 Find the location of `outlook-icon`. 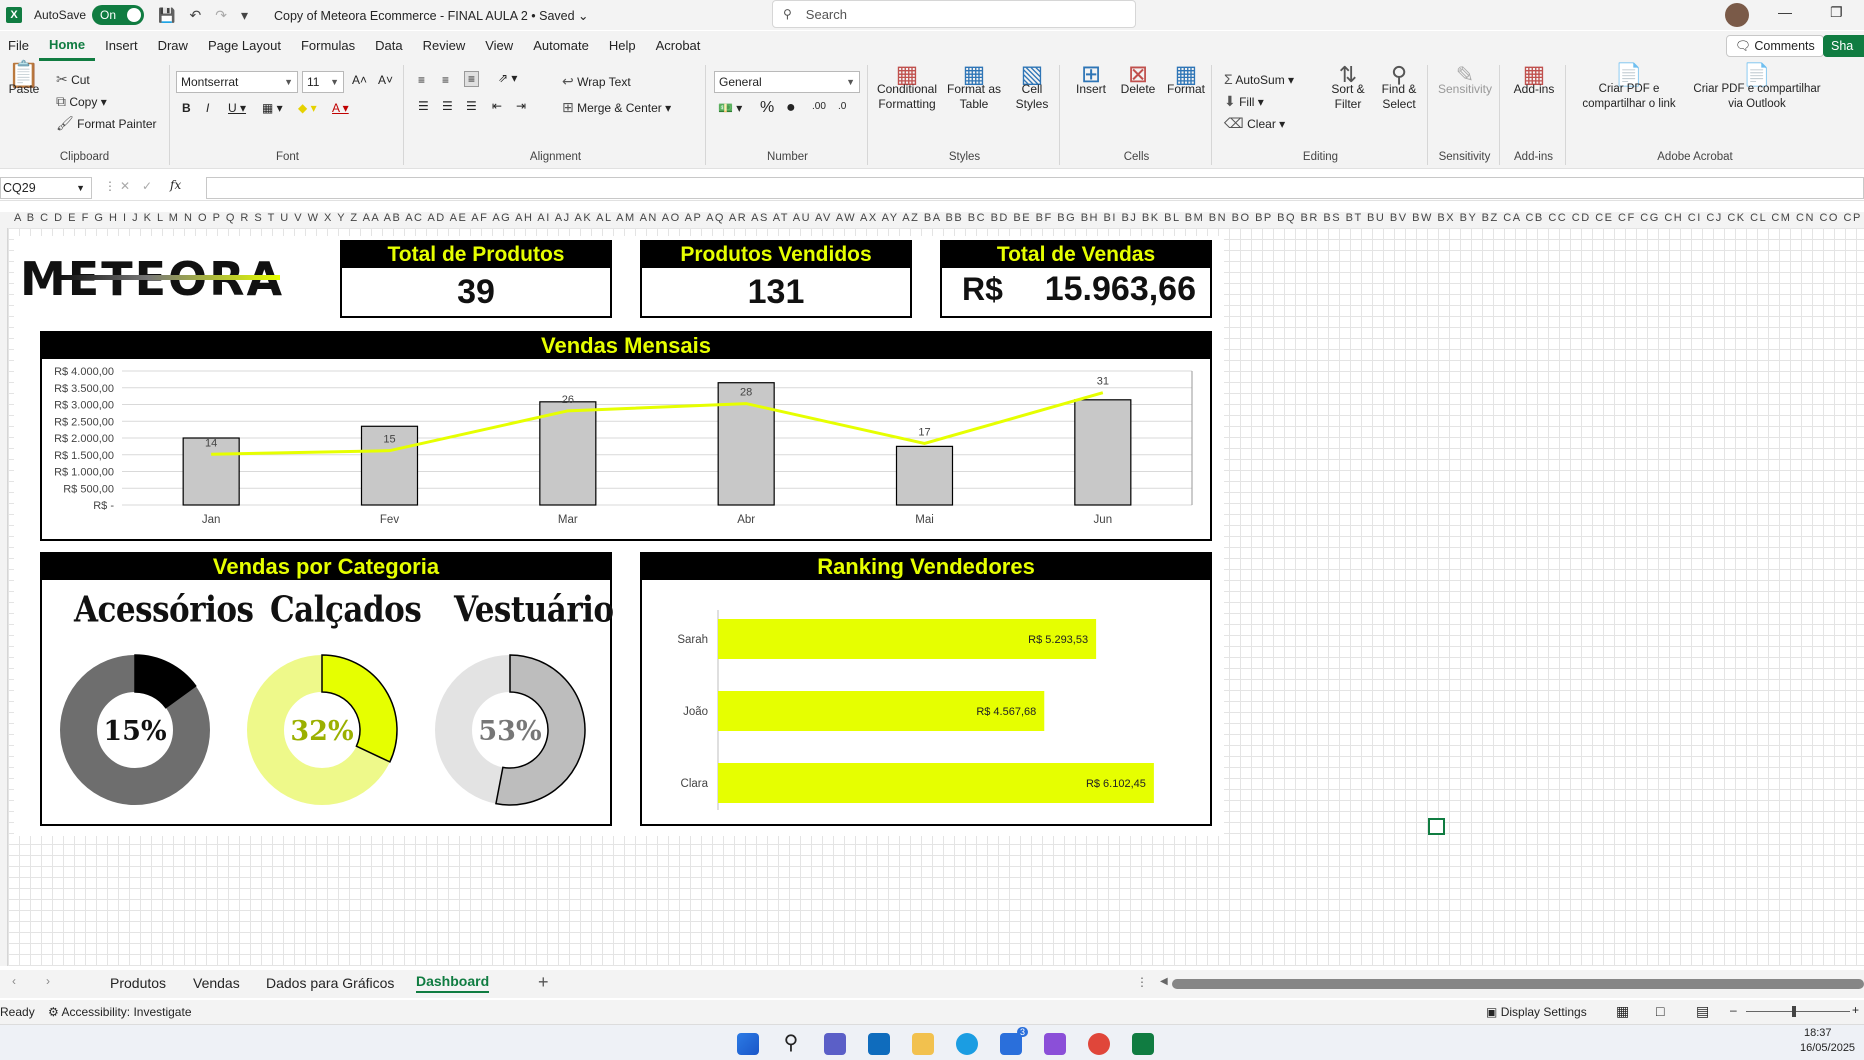

outlook-icon is located at coordinates (879, 1044).